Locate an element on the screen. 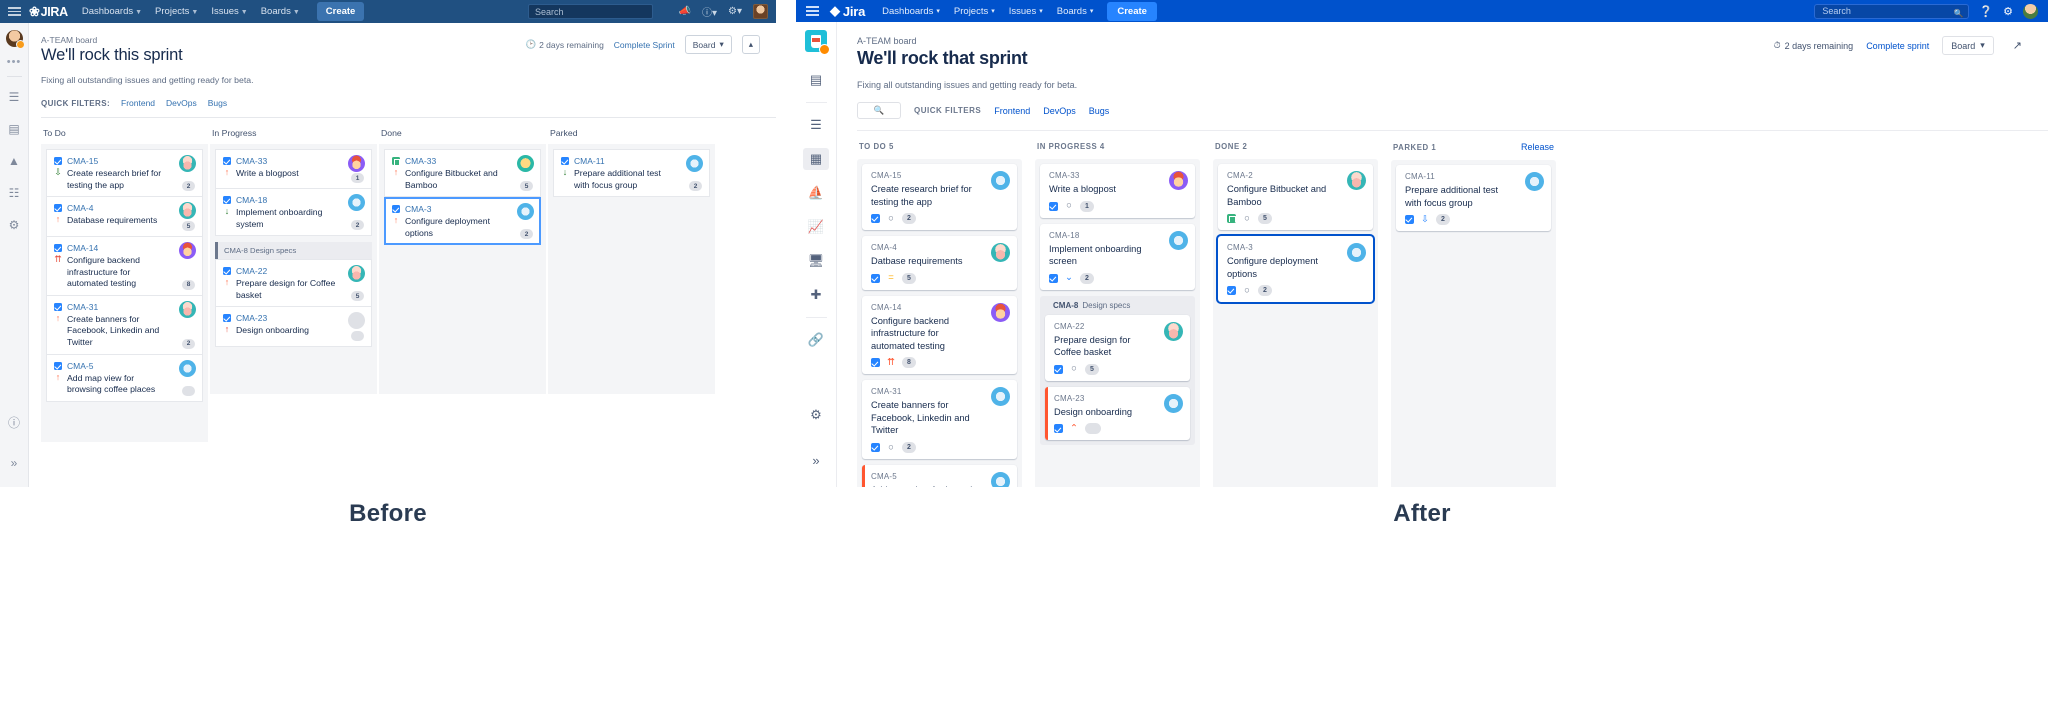 The image size is (2048, 728). card-cma-23: CMA-23 Design onboarding ⌃ is located at coordinates (1117, 413).